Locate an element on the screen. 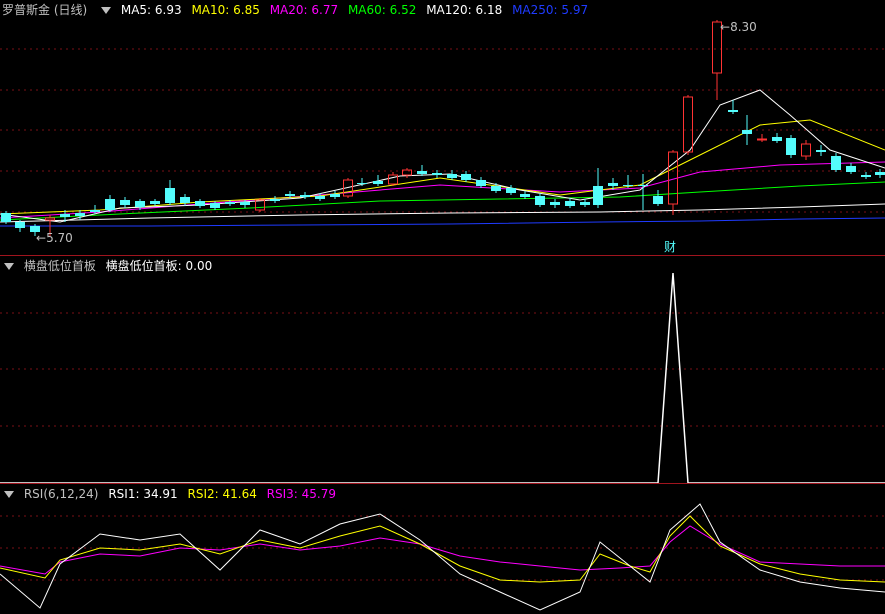 The image size is (885, 614). indicator-title: 横盘低位首板 is located at coordinates (59, 266).